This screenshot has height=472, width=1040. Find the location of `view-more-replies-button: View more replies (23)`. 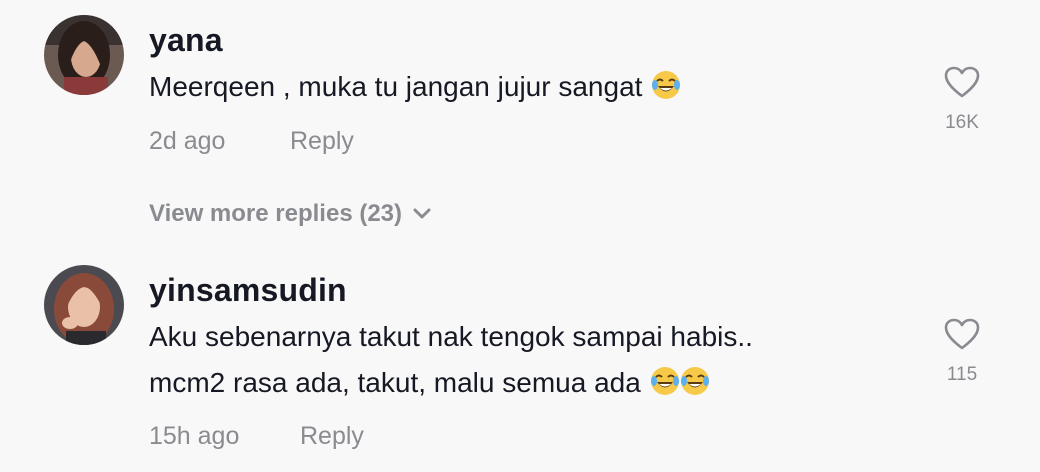

view-more-replies-button: View more replies (23) is located at coordinates (290, 214).